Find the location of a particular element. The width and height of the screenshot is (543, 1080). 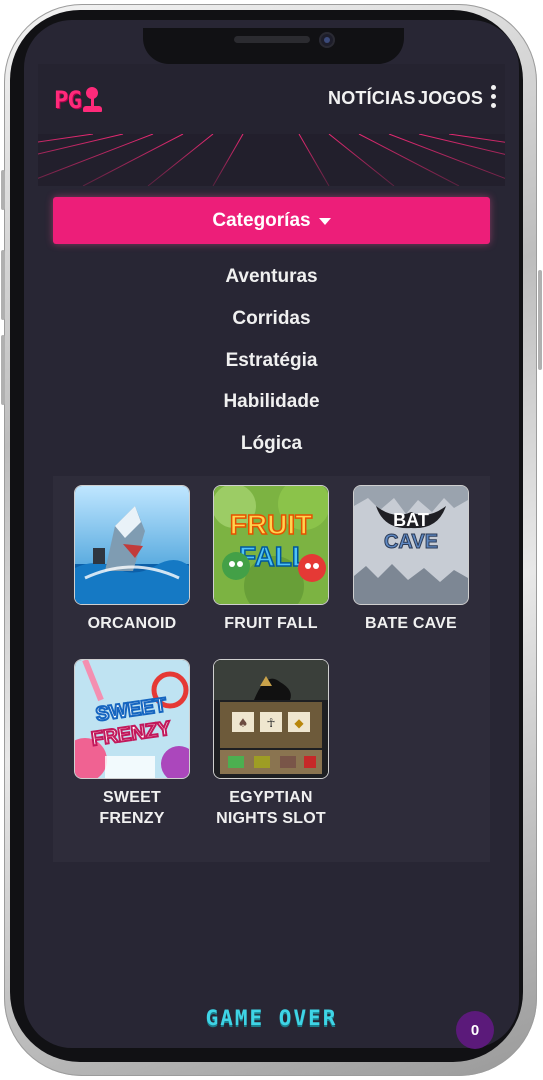

caret-down-icon is located at coordinates (324, 221).